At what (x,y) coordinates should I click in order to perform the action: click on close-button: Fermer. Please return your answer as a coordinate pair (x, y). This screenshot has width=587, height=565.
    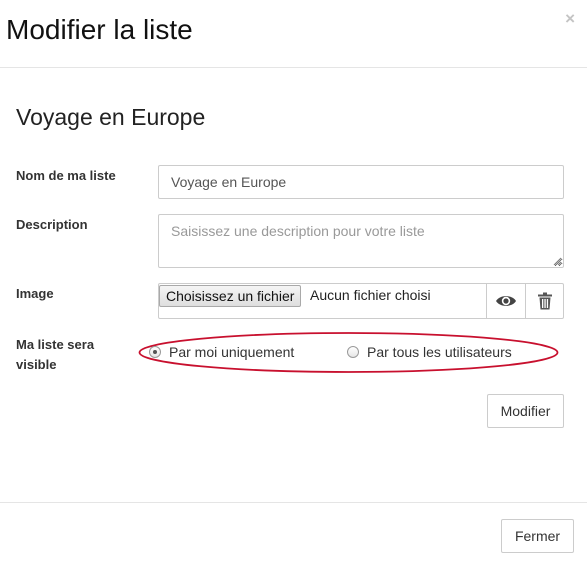
    Looking at the image, I should click on (537, 536).